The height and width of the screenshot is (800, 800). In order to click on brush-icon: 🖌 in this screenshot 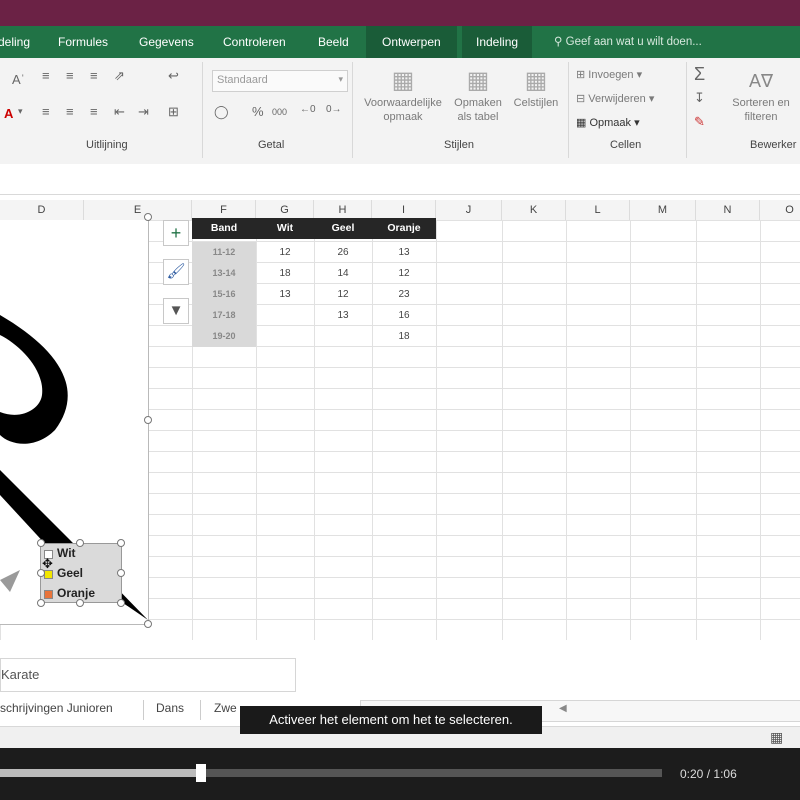, I will do `click(176, 271)`.